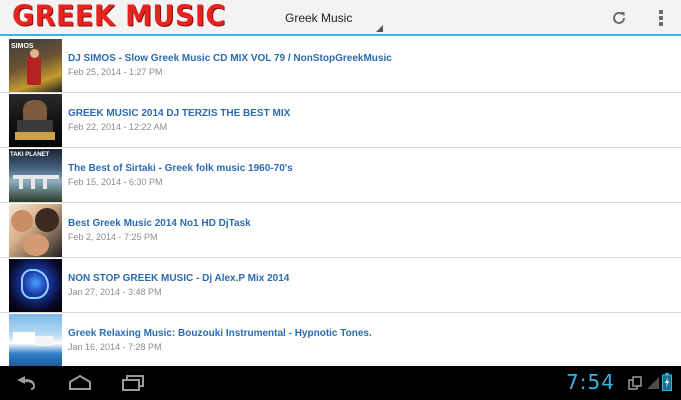  I want to click on overflow-menu-icon, so click(661, 18).